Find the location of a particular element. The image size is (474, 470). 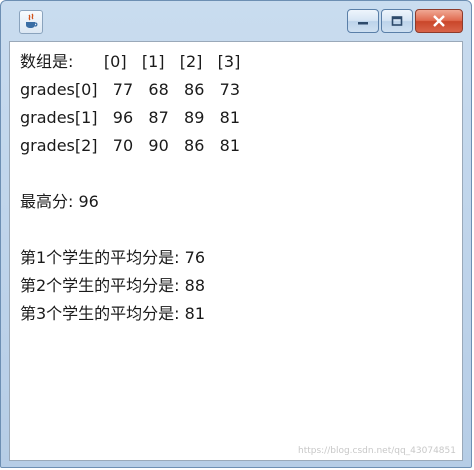

average-line-2: 第2个学生的平均分是: 88 is located at coordinates (113, 285).